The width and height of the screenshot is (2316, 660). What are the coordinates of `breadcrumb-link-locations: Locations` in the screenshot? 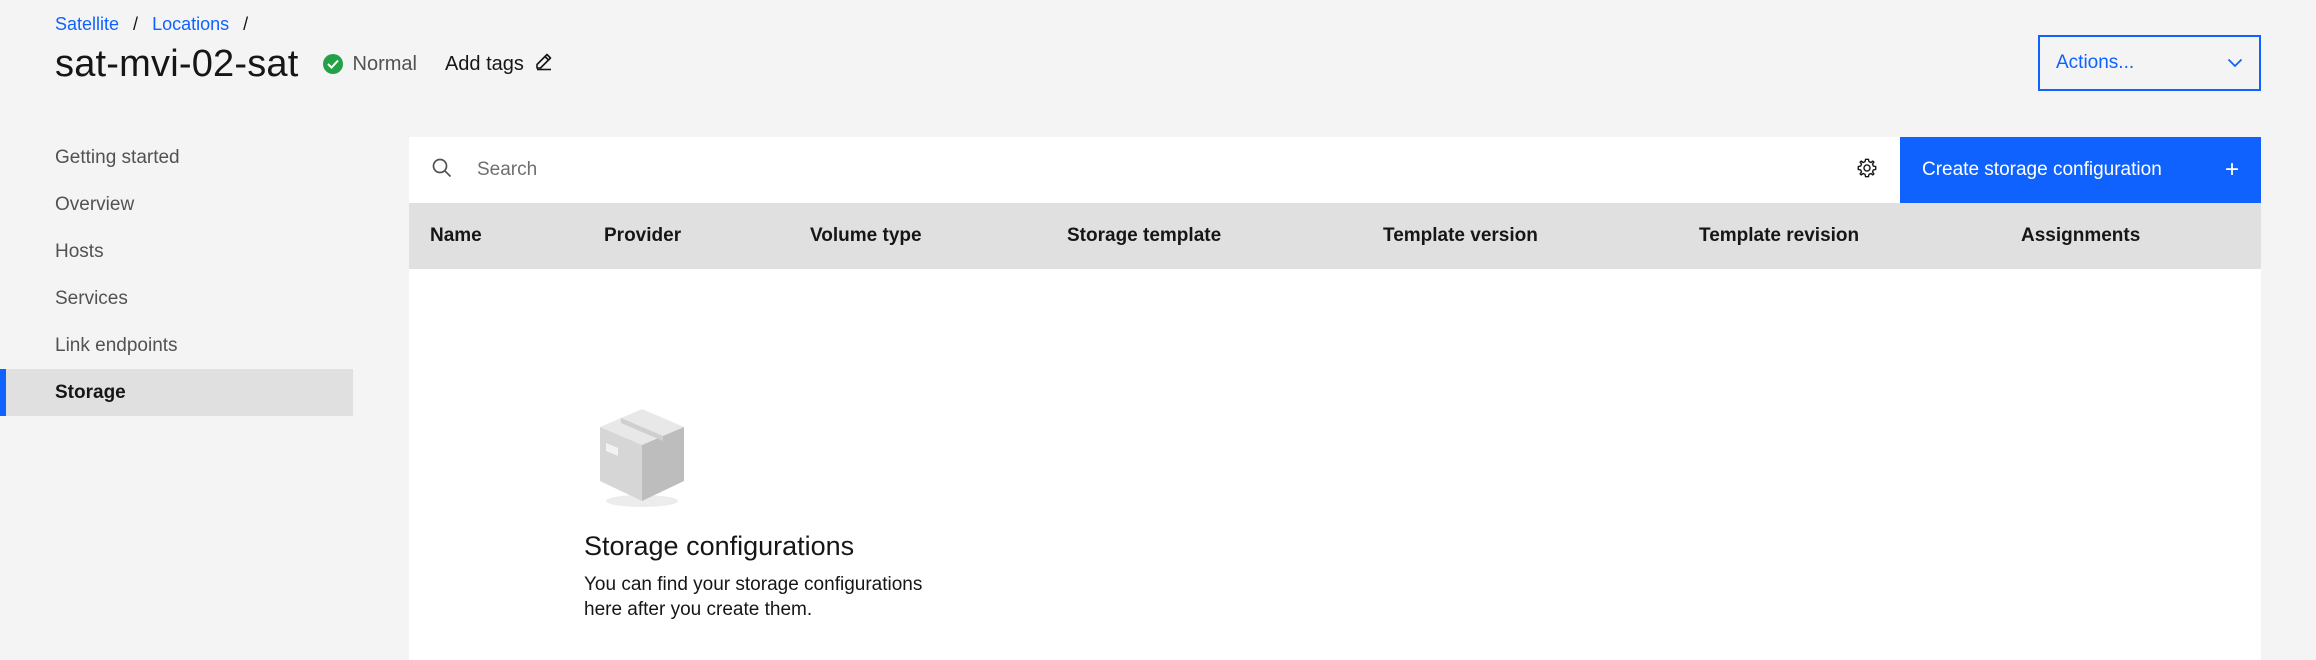 It's located at (190, 24).